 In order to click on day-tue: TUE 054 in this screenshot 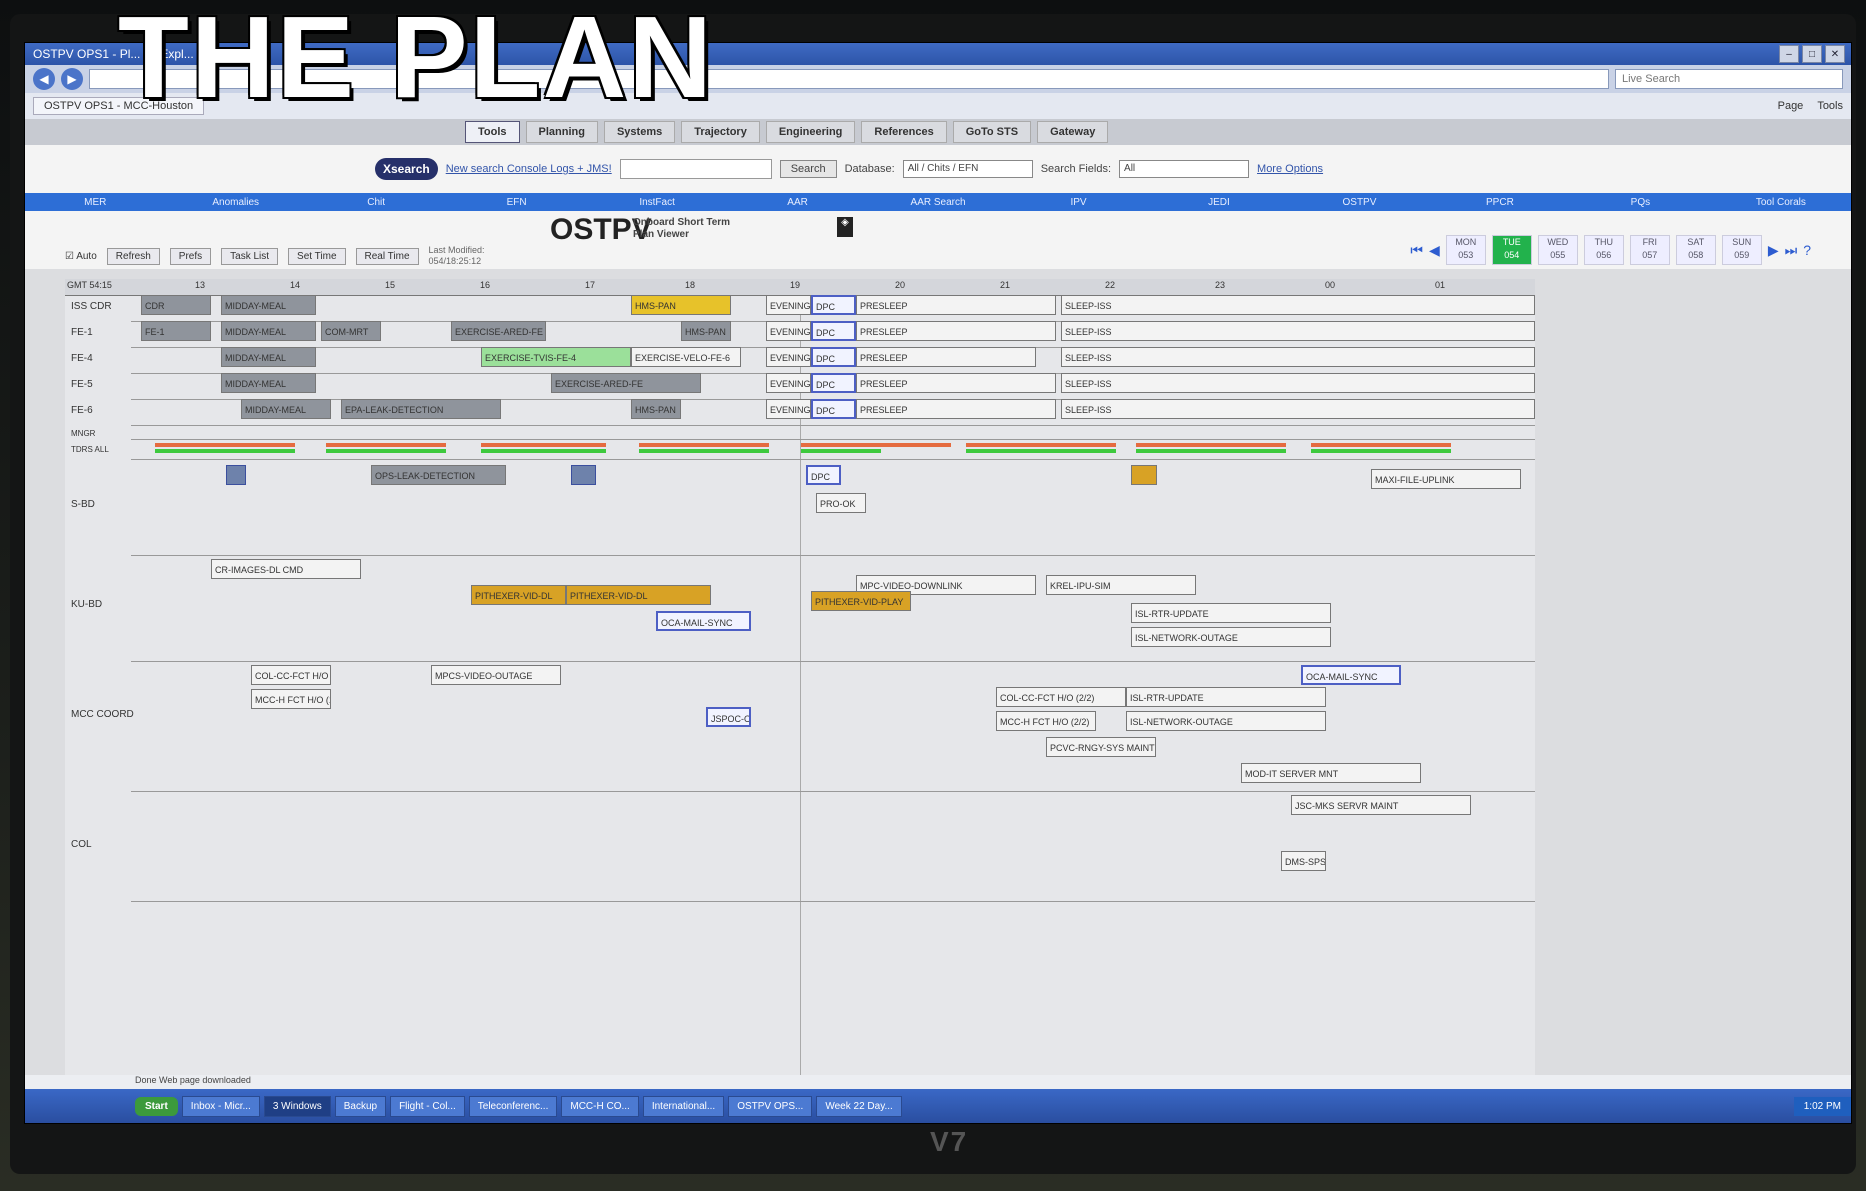, I will do `click(1511, 250)`.